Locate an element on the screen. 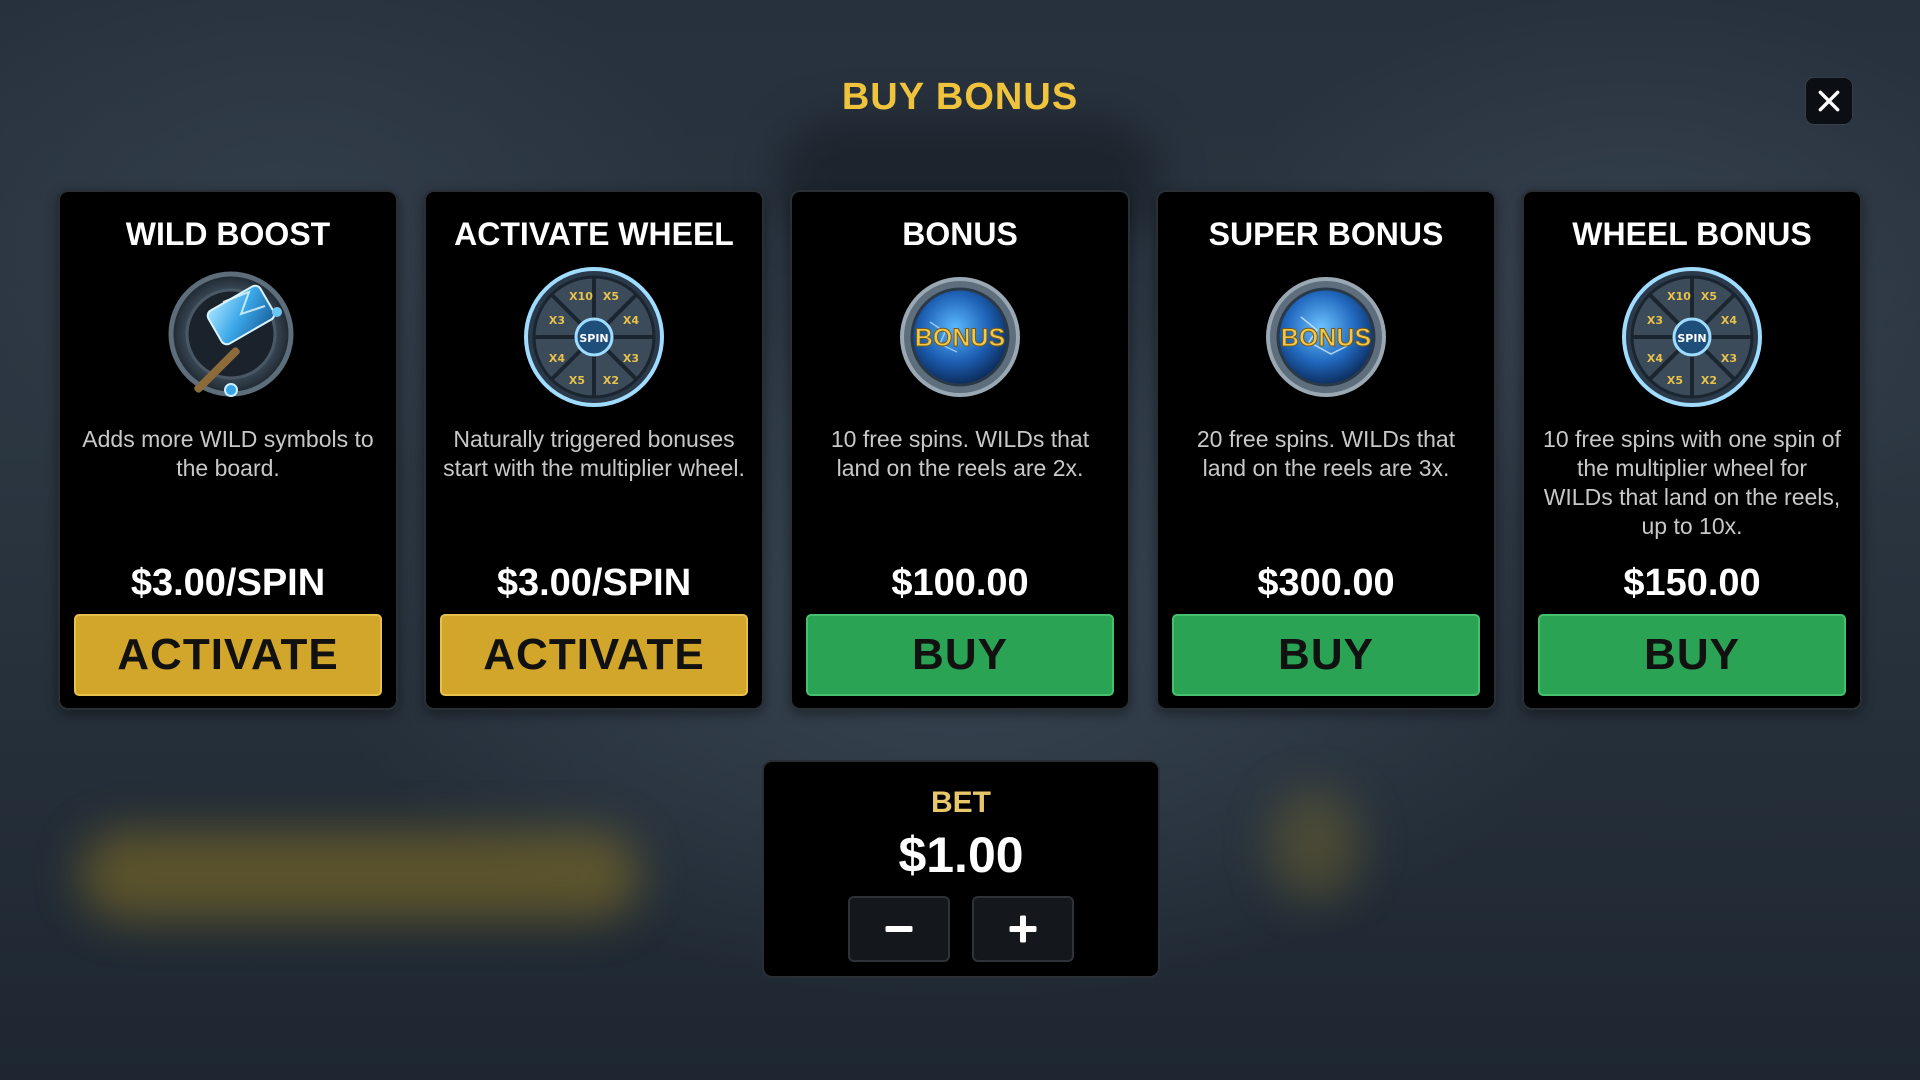  hammer-icon is located at coordinates (228, 337).